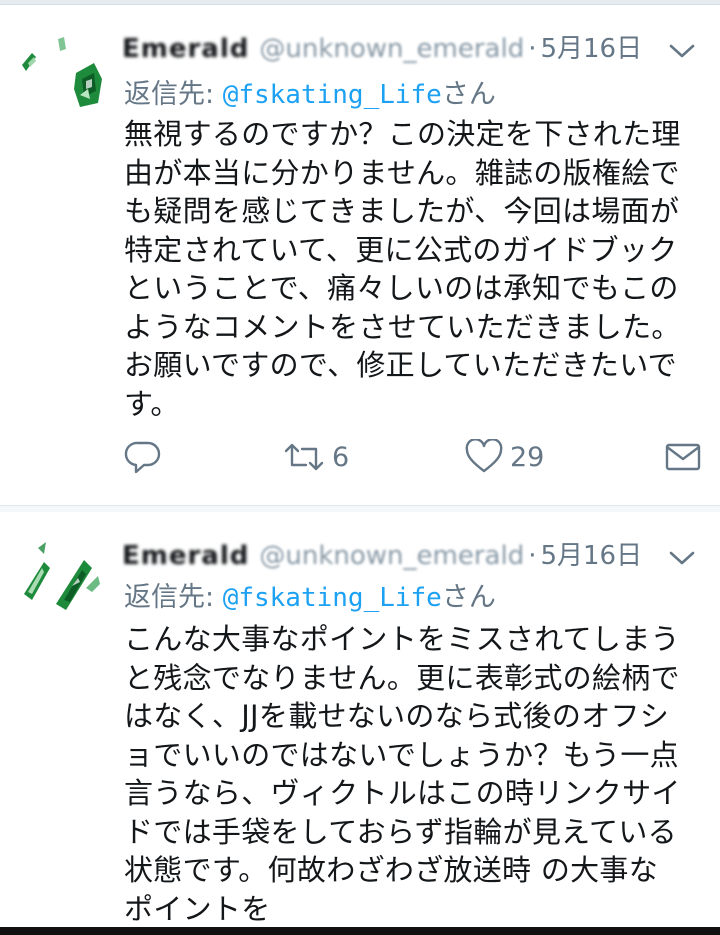 The image size is (720, 935). What do you see at coordinates (504, 457) in the screenshot?
I see `like-button: 29` at bounding box center [504, 457].